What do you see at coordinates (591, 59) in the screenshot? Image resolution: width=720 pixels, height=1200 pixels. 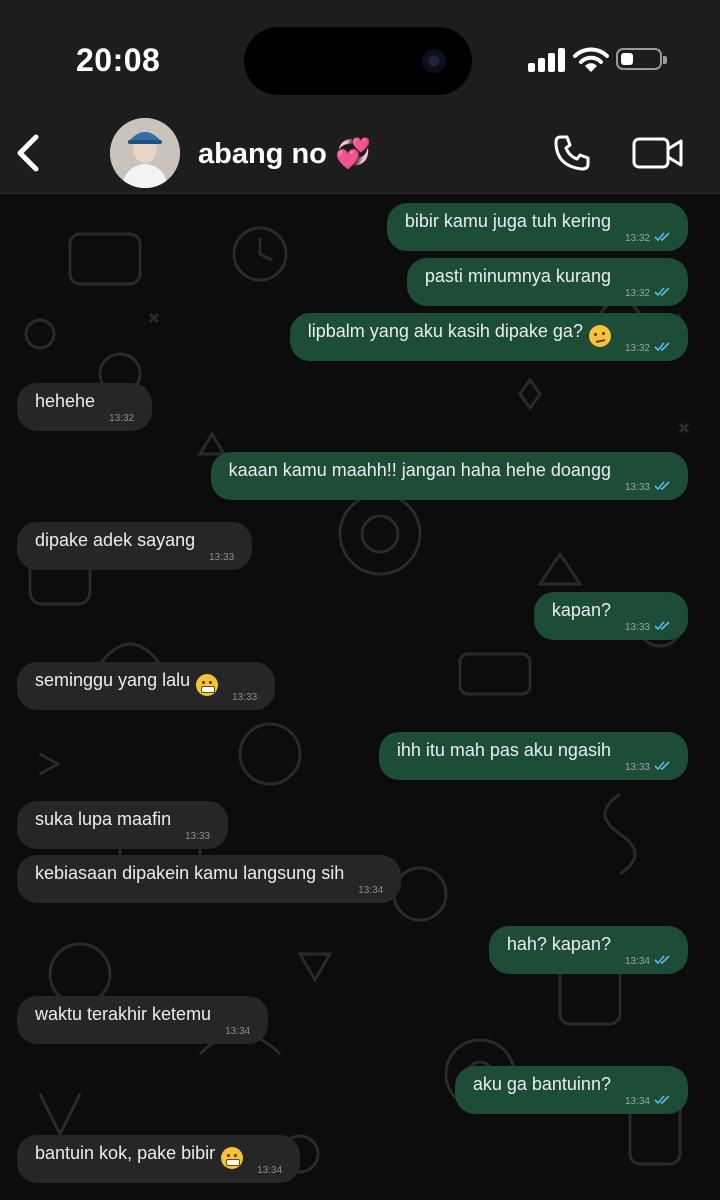 I see `wifi-icon` at bounding box center [591, 59].